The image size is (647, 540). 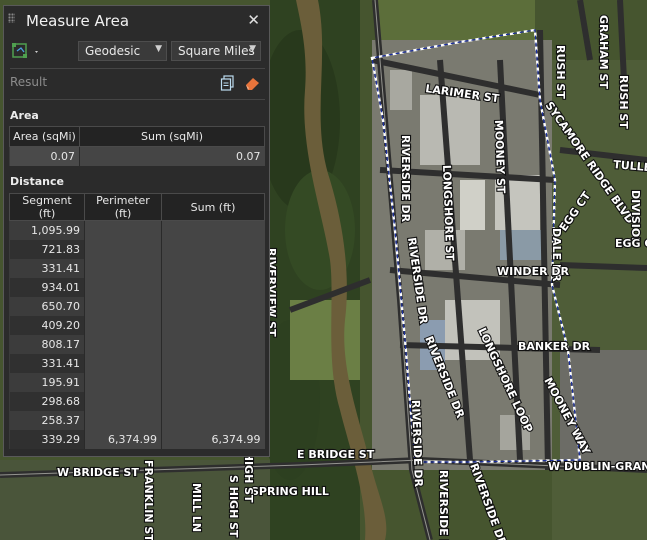 What do you see at coordinates (172, 136) in the screenshot?
I see `sum-header: Sum (sqMi)` at bounding box center [172, 136].